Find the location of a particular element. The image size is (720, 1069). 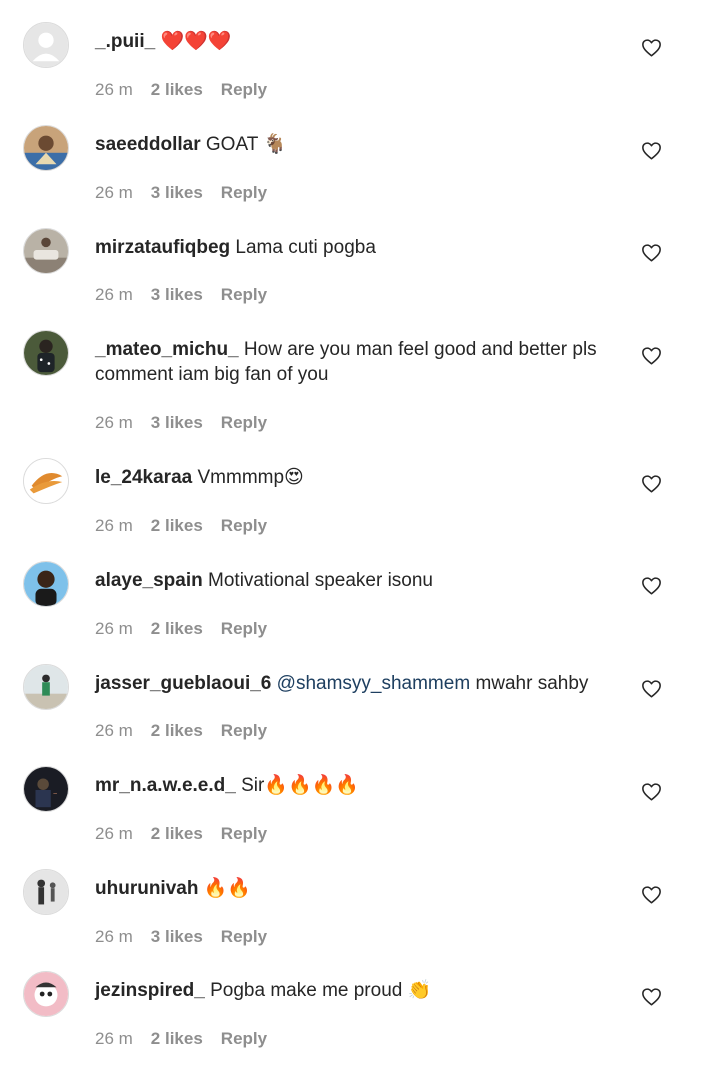

comment-text: Motivational speaker isonu is located at coordinates (320, 580).